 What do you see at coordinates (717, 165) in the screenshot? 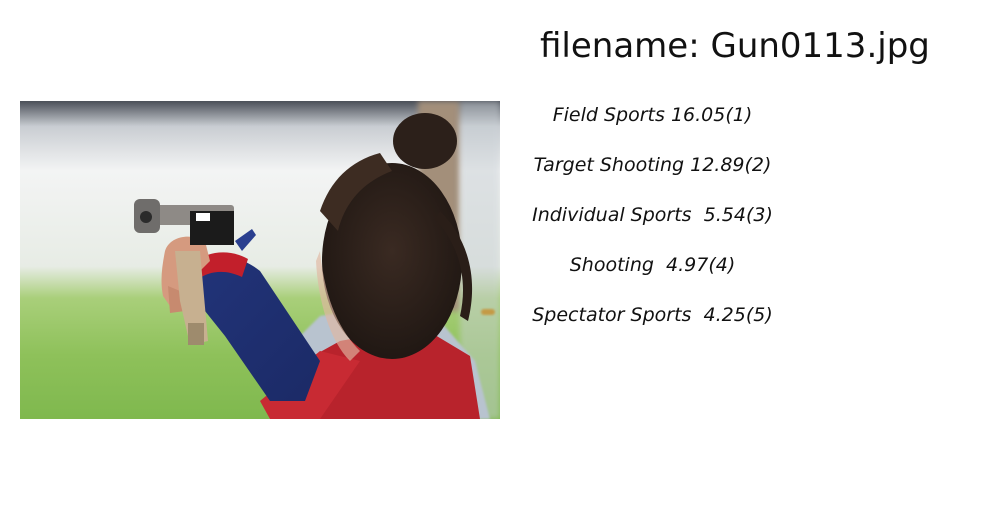
I see `prediction-score: 12.89` at bounding box center [717, 165].